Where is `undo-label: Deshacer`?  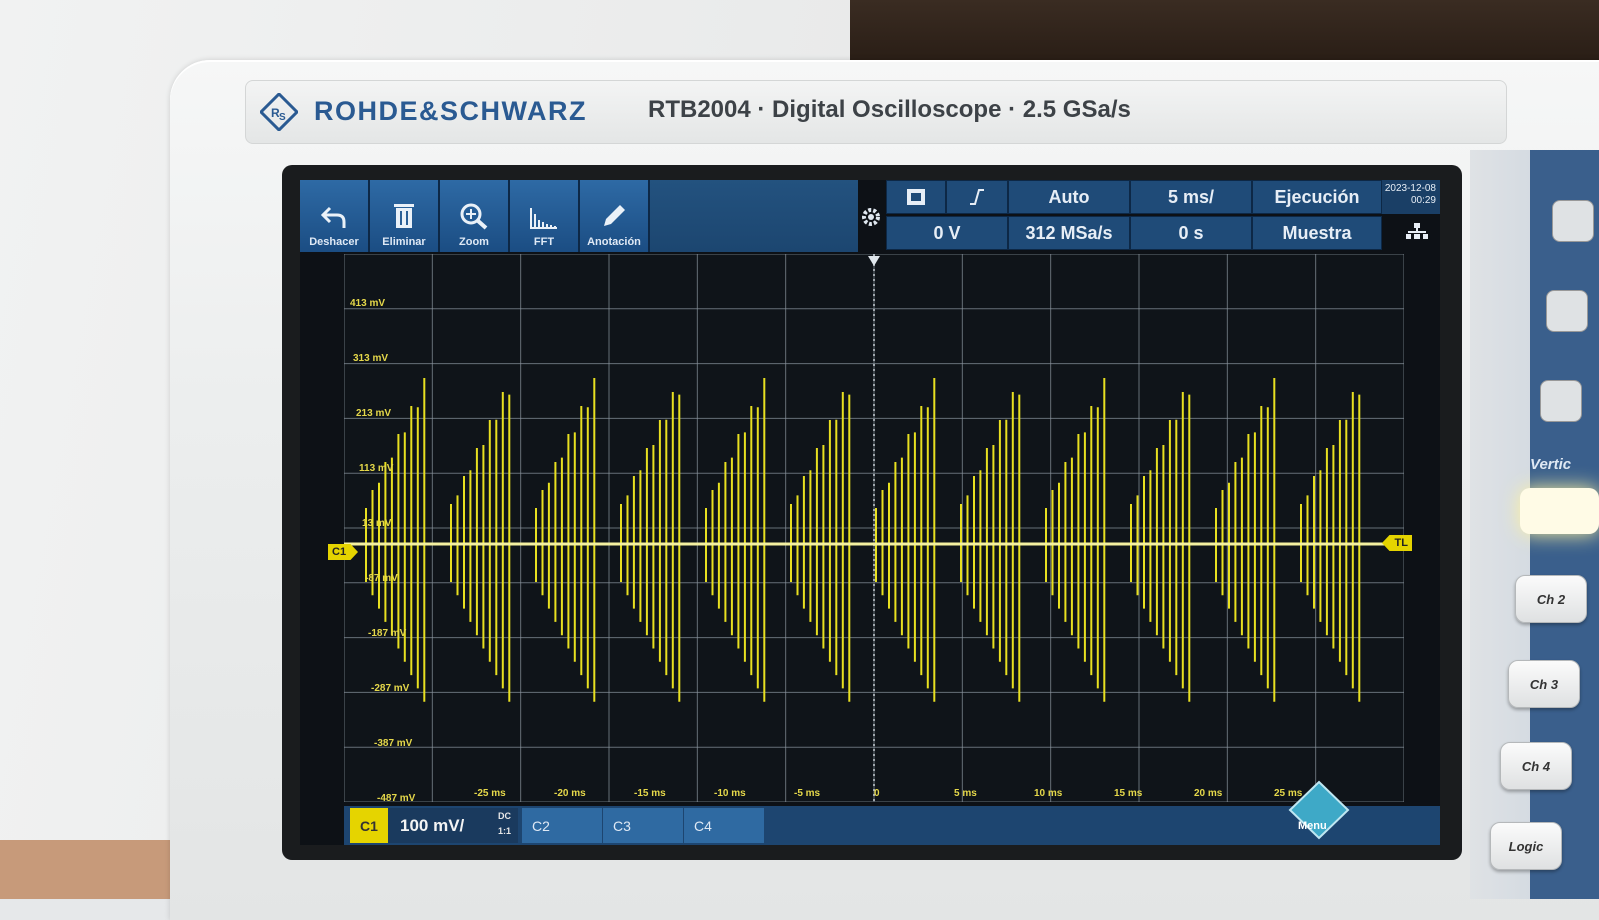
undo-label: Deshacer is located at coordinates (334, 242).